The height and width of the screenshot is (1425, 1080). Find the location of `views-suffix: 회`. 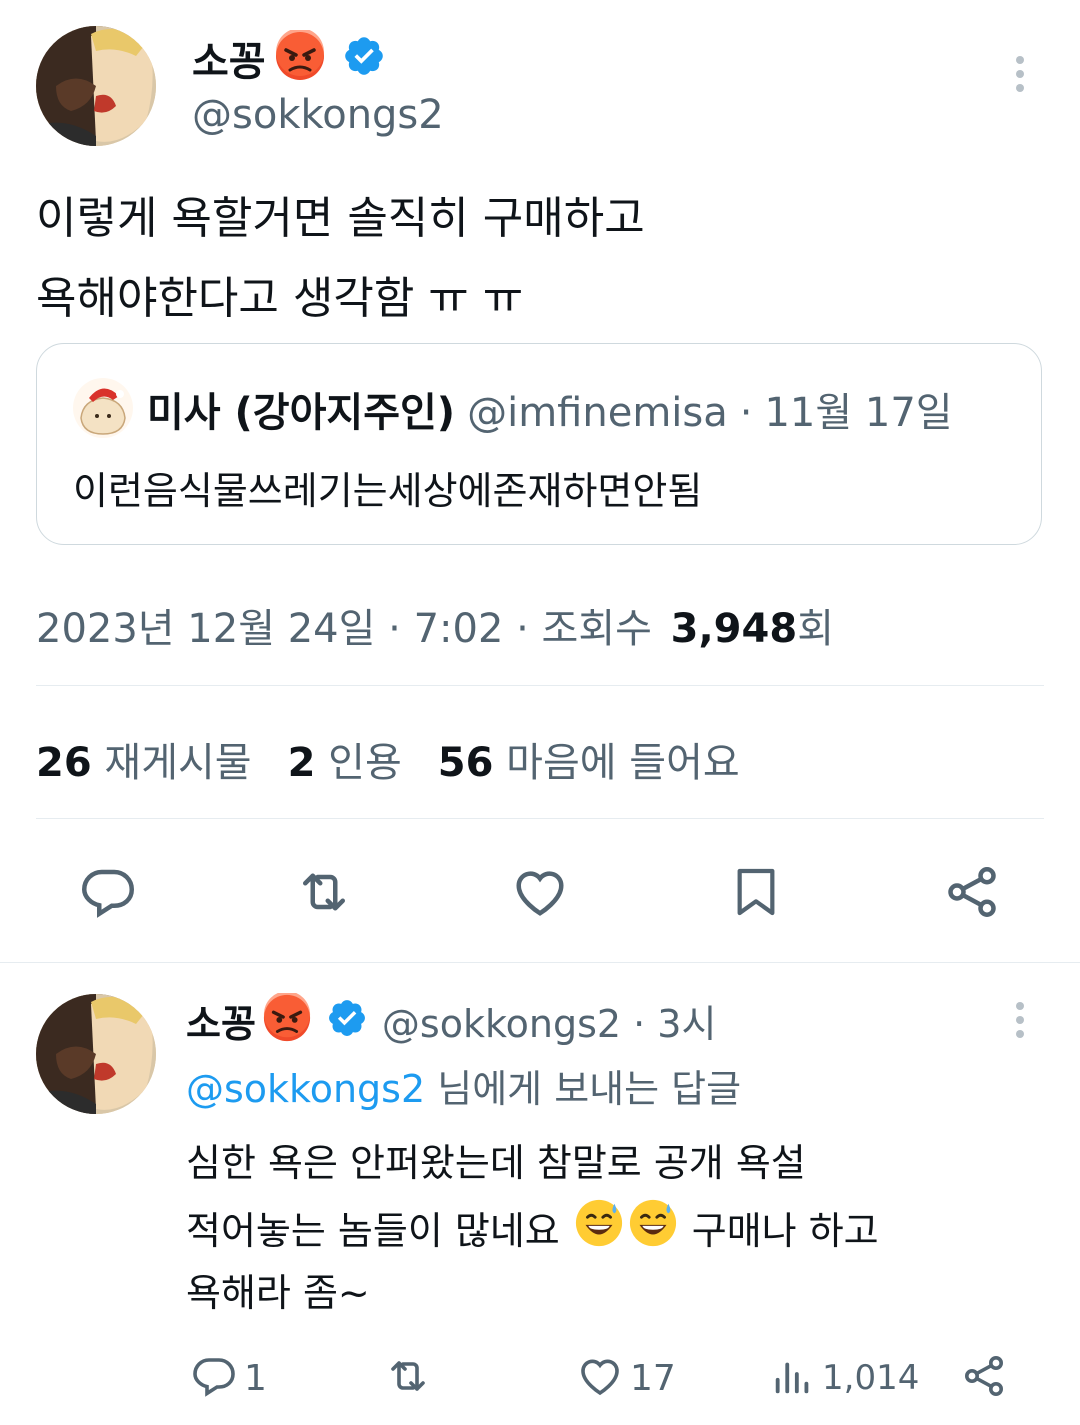

views-suffix: 회 is located at coordinates (815, 629).